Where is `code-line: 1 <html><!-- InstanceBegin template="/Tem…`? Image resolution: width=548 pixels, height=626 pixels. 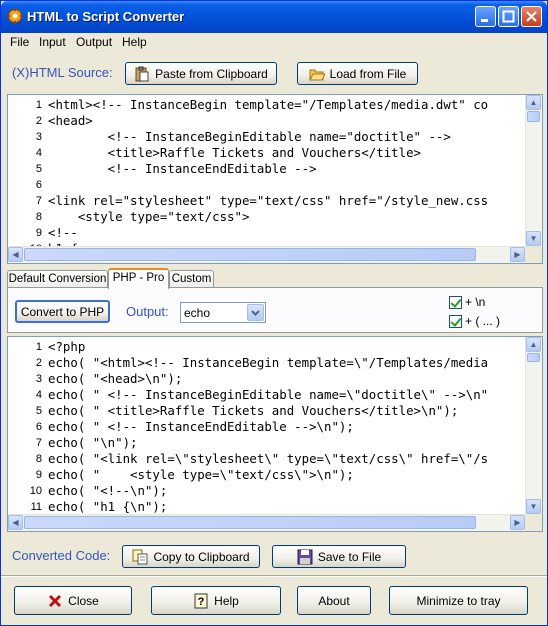 code-line: 1 <html><!-- InstanceBegin template="/Tem… is located at coordinates (266, 105).